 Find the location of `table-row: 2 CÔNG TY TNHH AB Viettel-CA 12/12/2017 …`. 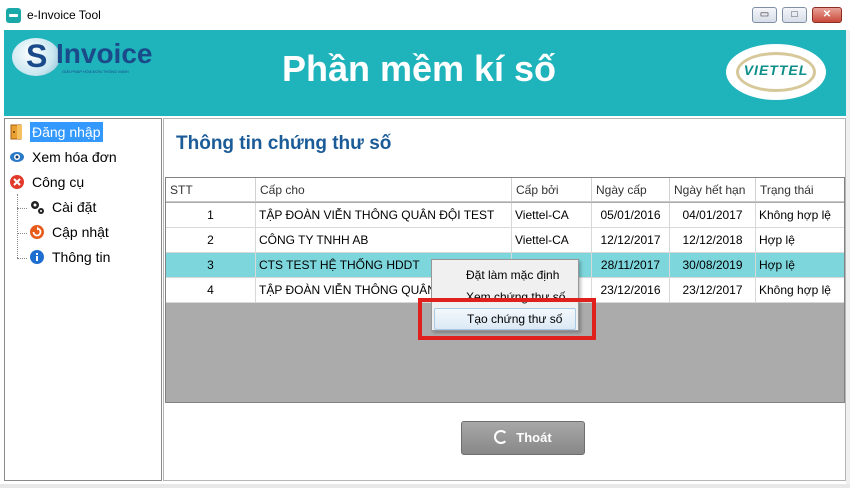

table-row: 2 CÔNG TY TNHH AB Viettel-CA 12/12/2017 … is located at coordinates (505, 240).